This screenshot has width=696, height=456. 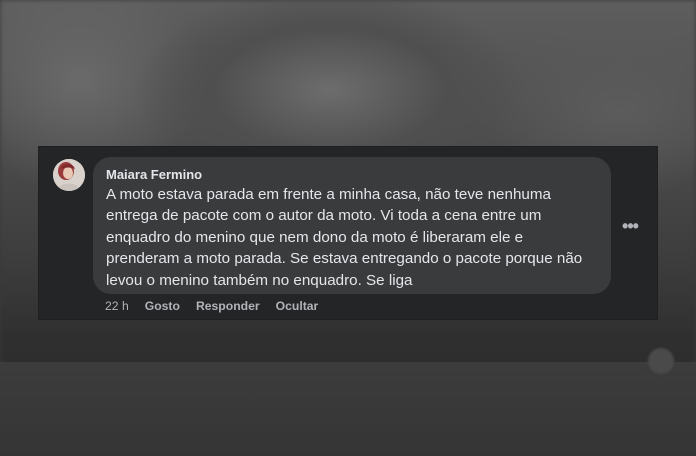 What do you see at coordinates (117, 306) in the screenshot?
I see `comment-timestamp: 22 h` at bounding box center [117, 306].